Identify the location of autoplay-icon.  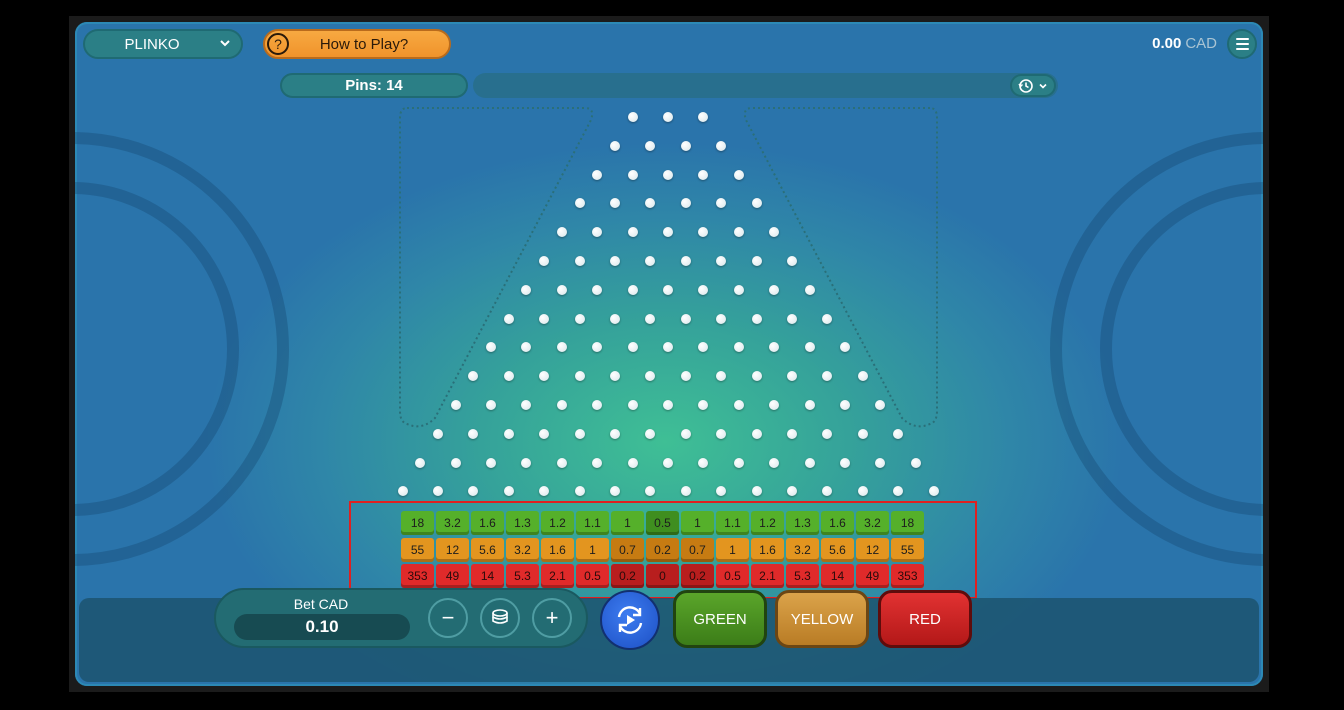
(630, 620).